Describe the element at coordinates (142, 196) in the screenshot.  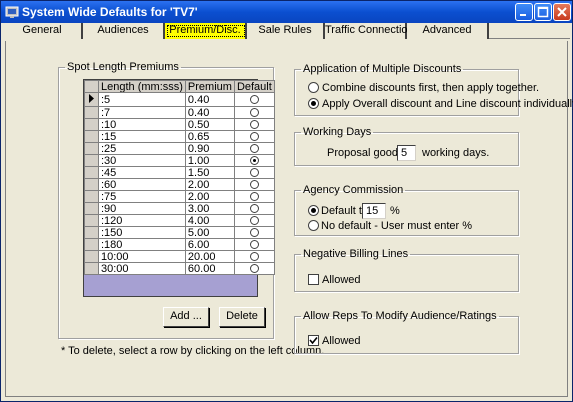
I see `length-cell: :75` at that location.